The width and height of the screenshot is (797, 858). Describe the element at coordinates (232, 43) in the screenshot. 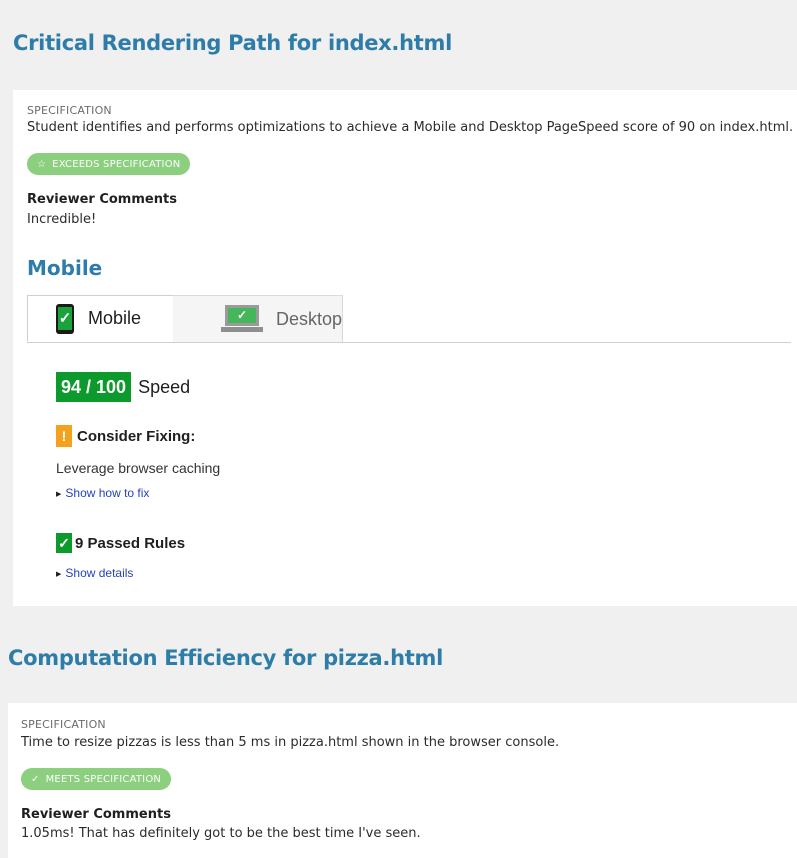

I see `section-title: Critical Rendering Path for index.html` at that location.